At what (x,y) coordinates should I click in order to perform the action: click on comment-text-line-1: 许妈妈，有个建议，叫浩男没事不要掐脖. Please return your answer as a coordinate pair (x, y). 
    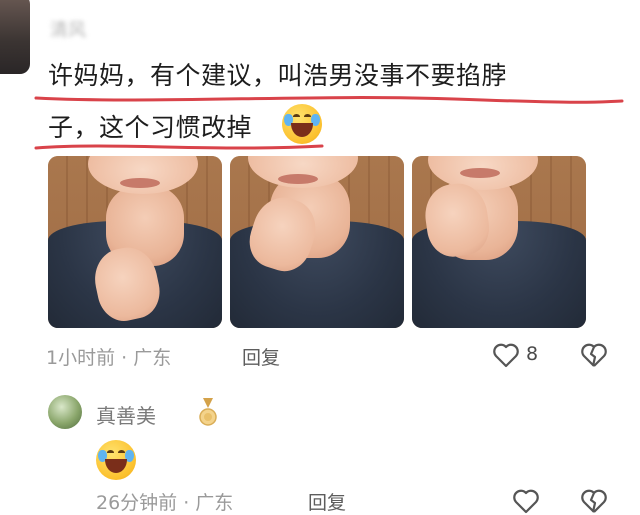
    Looking at the image, I should click on (278, 75).